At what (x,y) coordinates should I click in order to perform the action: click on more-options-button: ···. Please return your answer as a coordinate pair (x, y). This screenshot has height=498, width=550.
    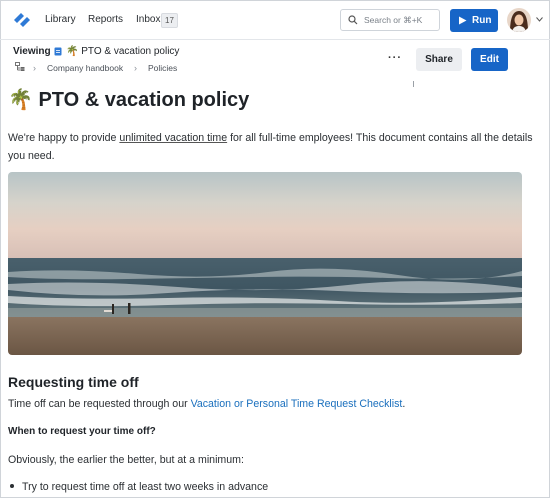
    Looking at the image, I should click on (395, 58).